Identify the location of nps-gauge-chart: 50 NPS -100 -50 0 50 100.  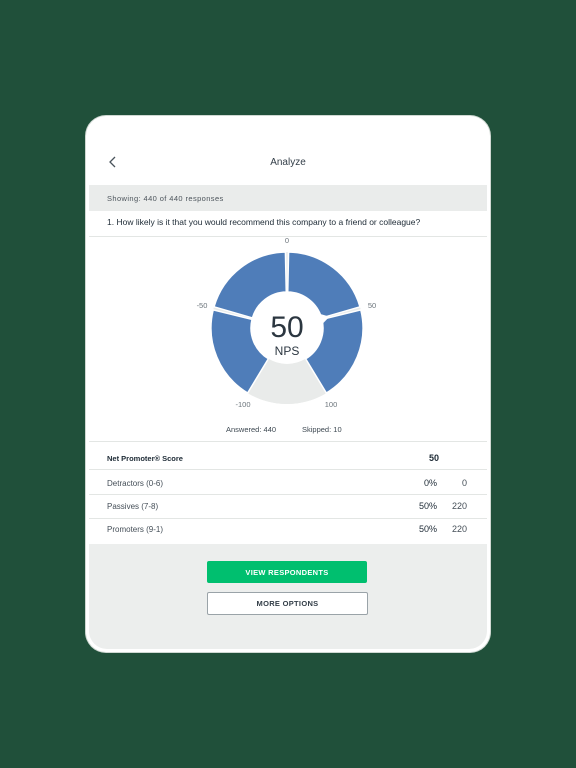
(287, 322).